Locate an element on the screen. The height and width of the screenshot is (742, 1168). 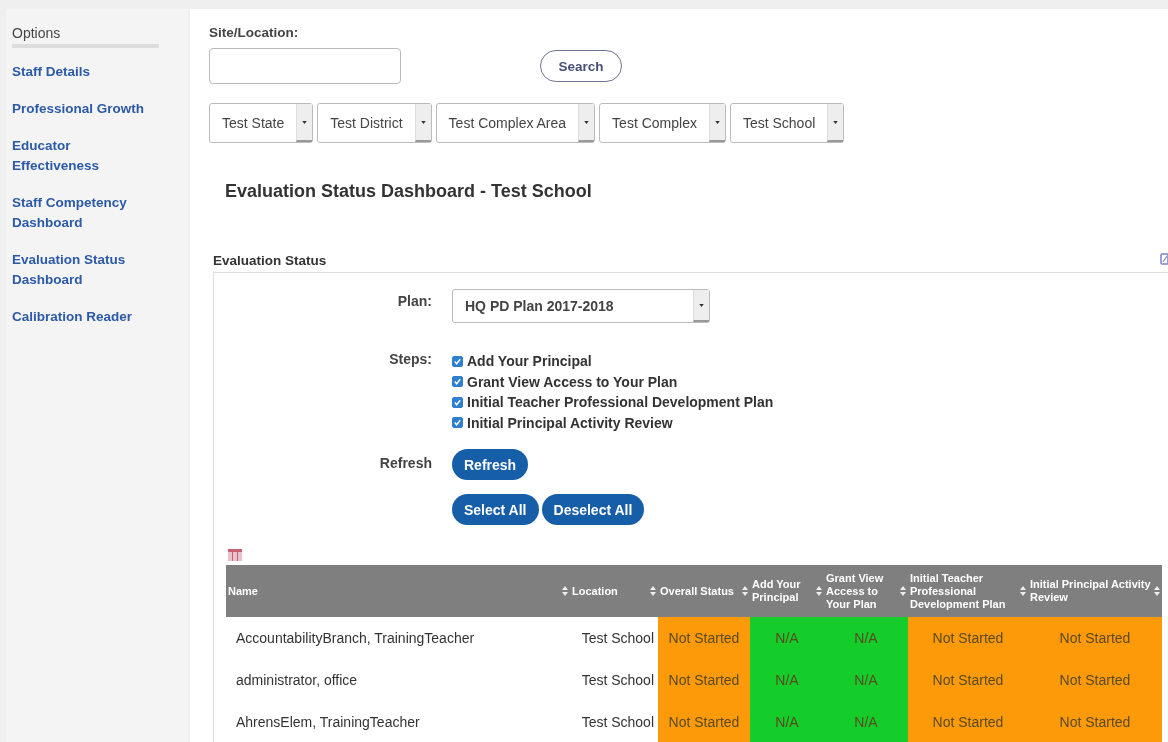
table-cell: AccountabilityBranch, TrainingTeacher is located at coordinates (398, 638).